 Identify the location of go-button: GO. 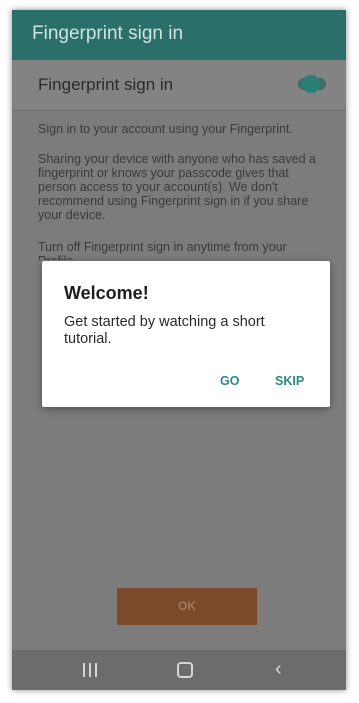
(229, 381).